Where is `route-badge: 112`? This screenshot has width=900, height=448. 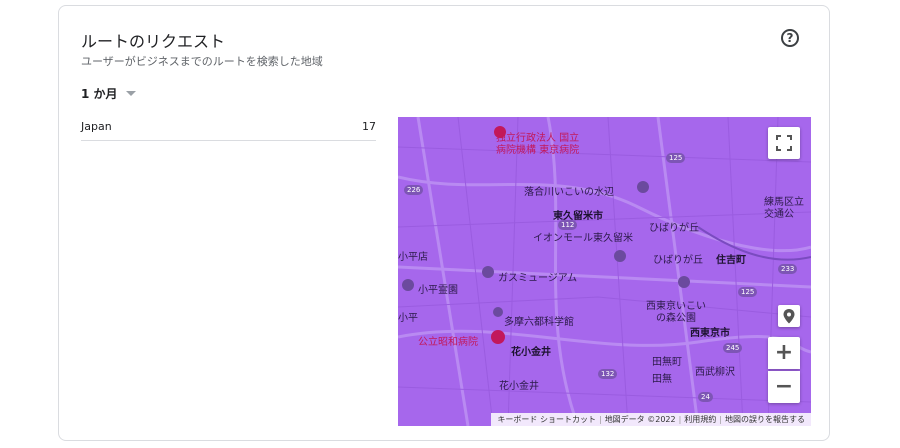
route-badge: 112 is located at coordinates (568, 225).